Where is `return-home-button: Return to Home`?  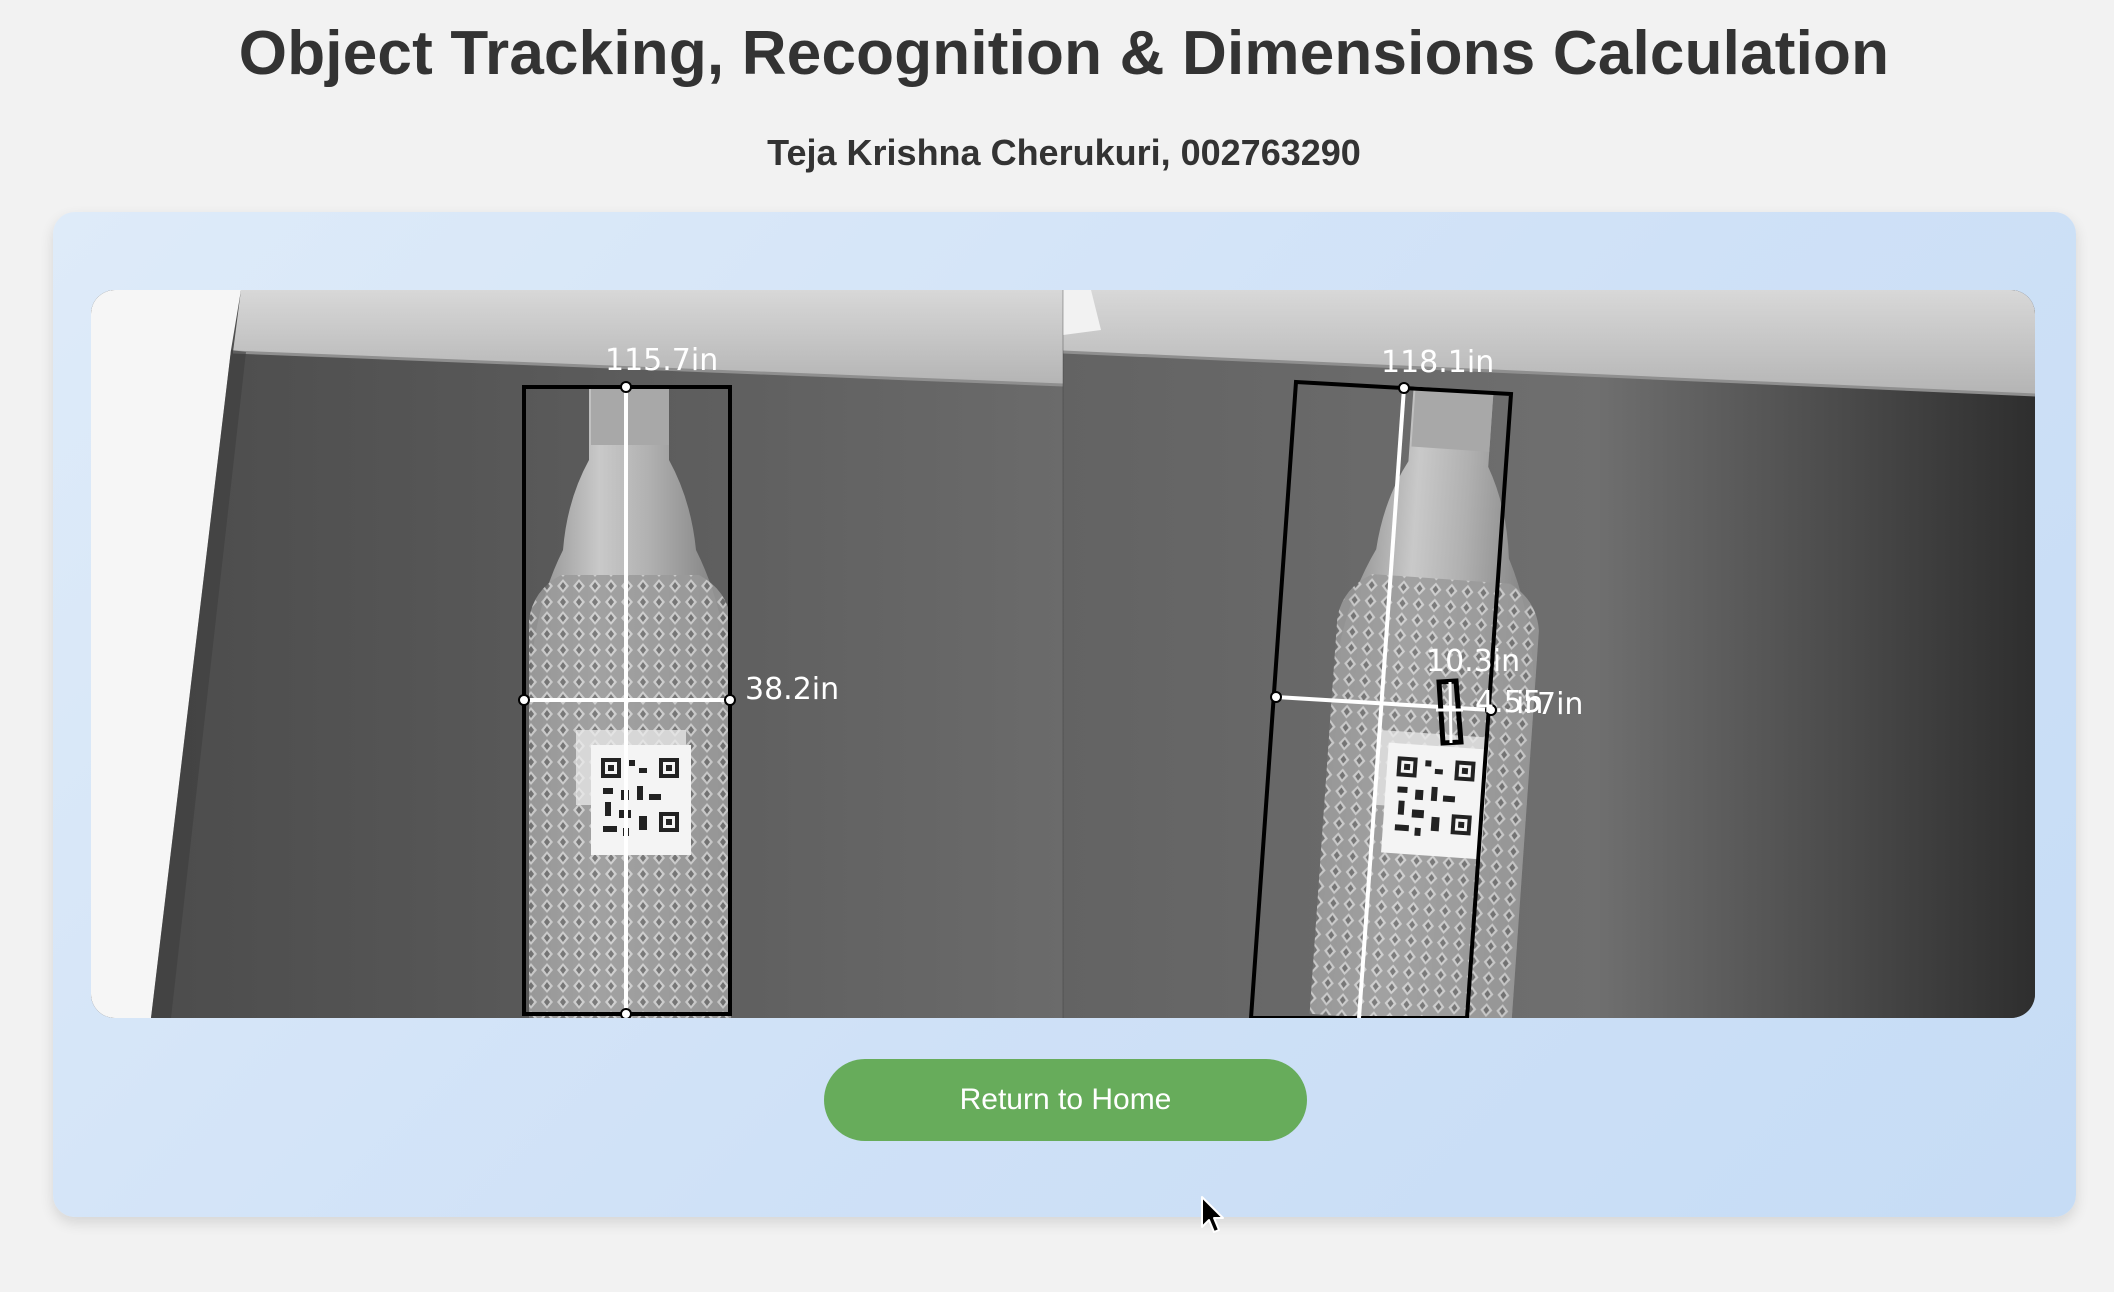 return-home-button: Return to Home is located at coordinates (1065, 1100).